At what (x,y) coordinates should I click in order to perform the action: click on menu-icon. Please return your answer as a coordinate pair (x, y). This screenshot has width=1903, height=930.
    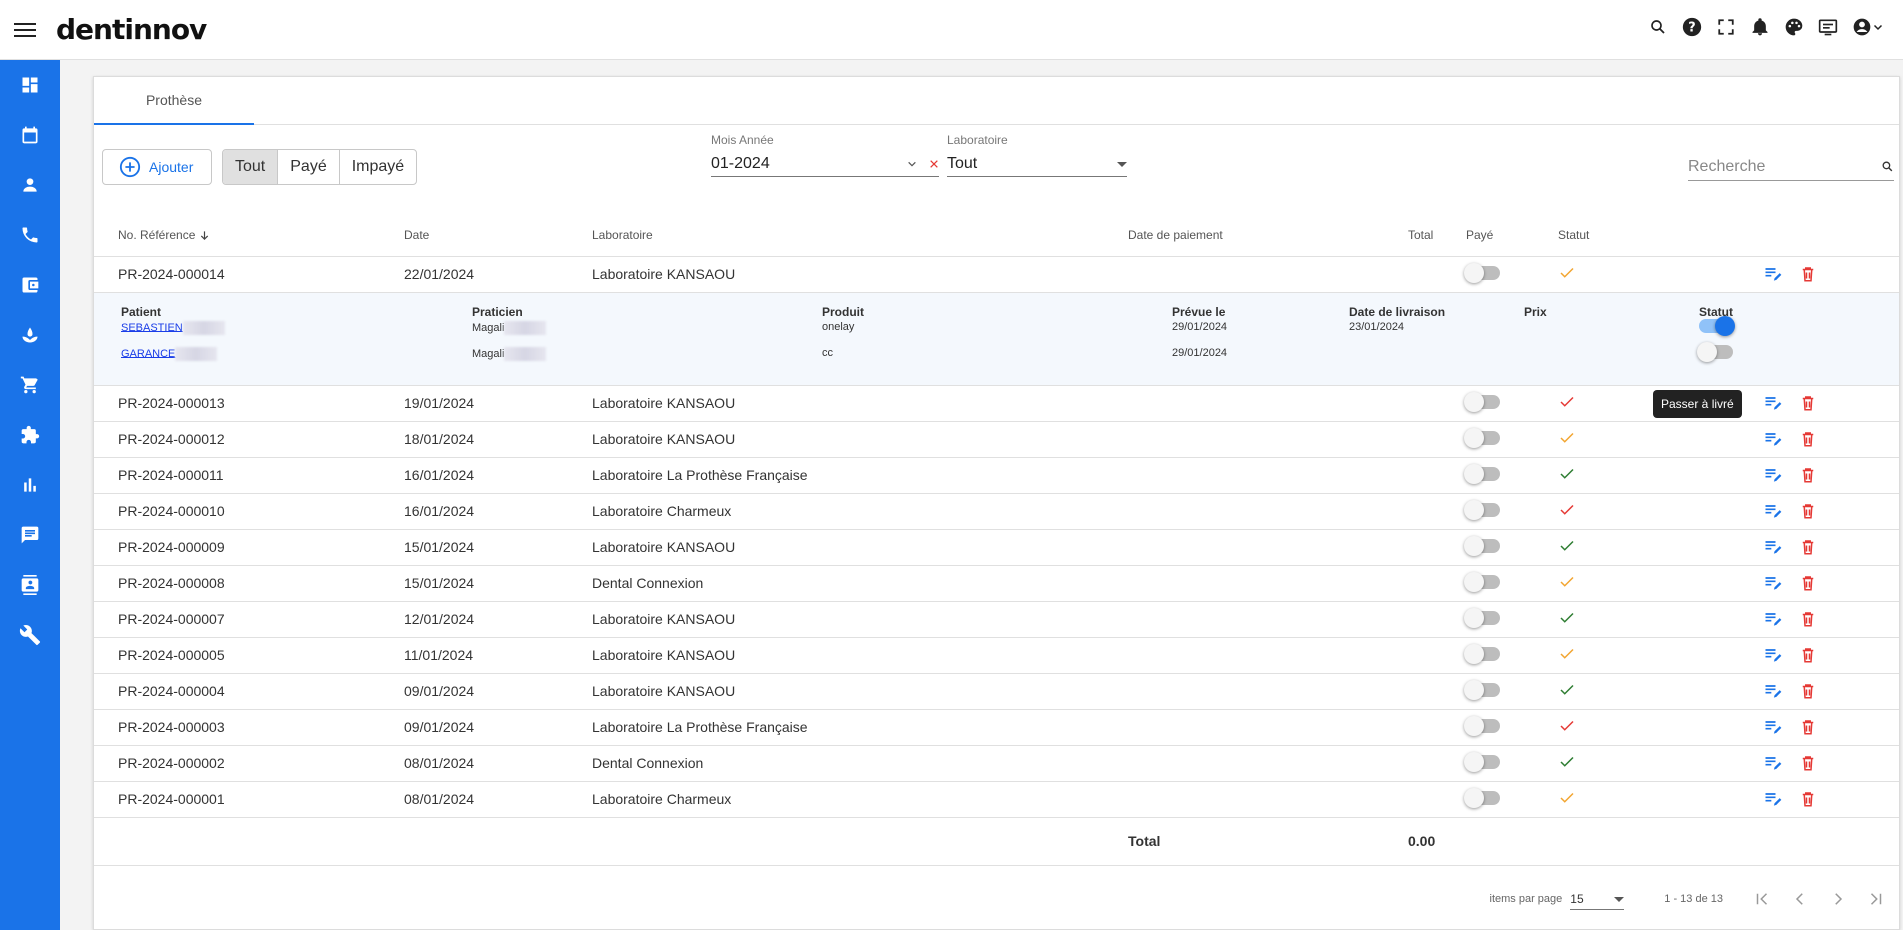
    Looking at the image, I should click on (25, 30).